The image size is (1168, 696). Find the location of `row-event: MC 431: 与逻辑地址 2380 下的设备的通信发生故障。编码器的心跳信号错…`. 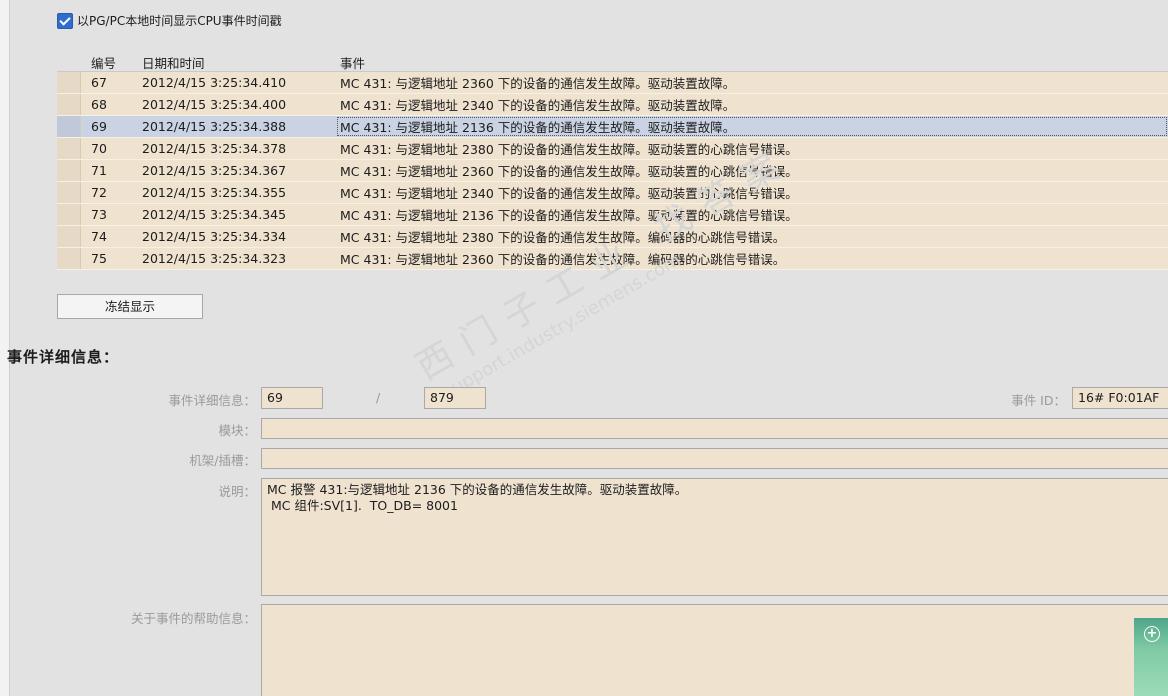

row-event: MC 431: 与逻辑地址 2380 下的设备的通信发生故障。编码器的心跳信号错… is located at coordinates (563, 237).